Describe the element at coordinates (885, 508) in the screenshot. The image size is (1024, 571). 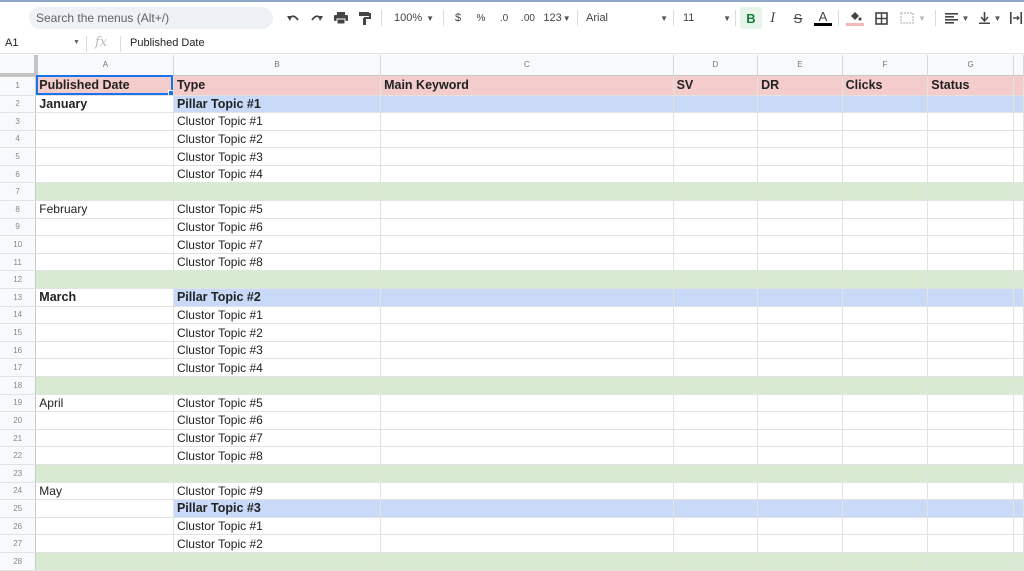
I see `cell-f25` at that location.